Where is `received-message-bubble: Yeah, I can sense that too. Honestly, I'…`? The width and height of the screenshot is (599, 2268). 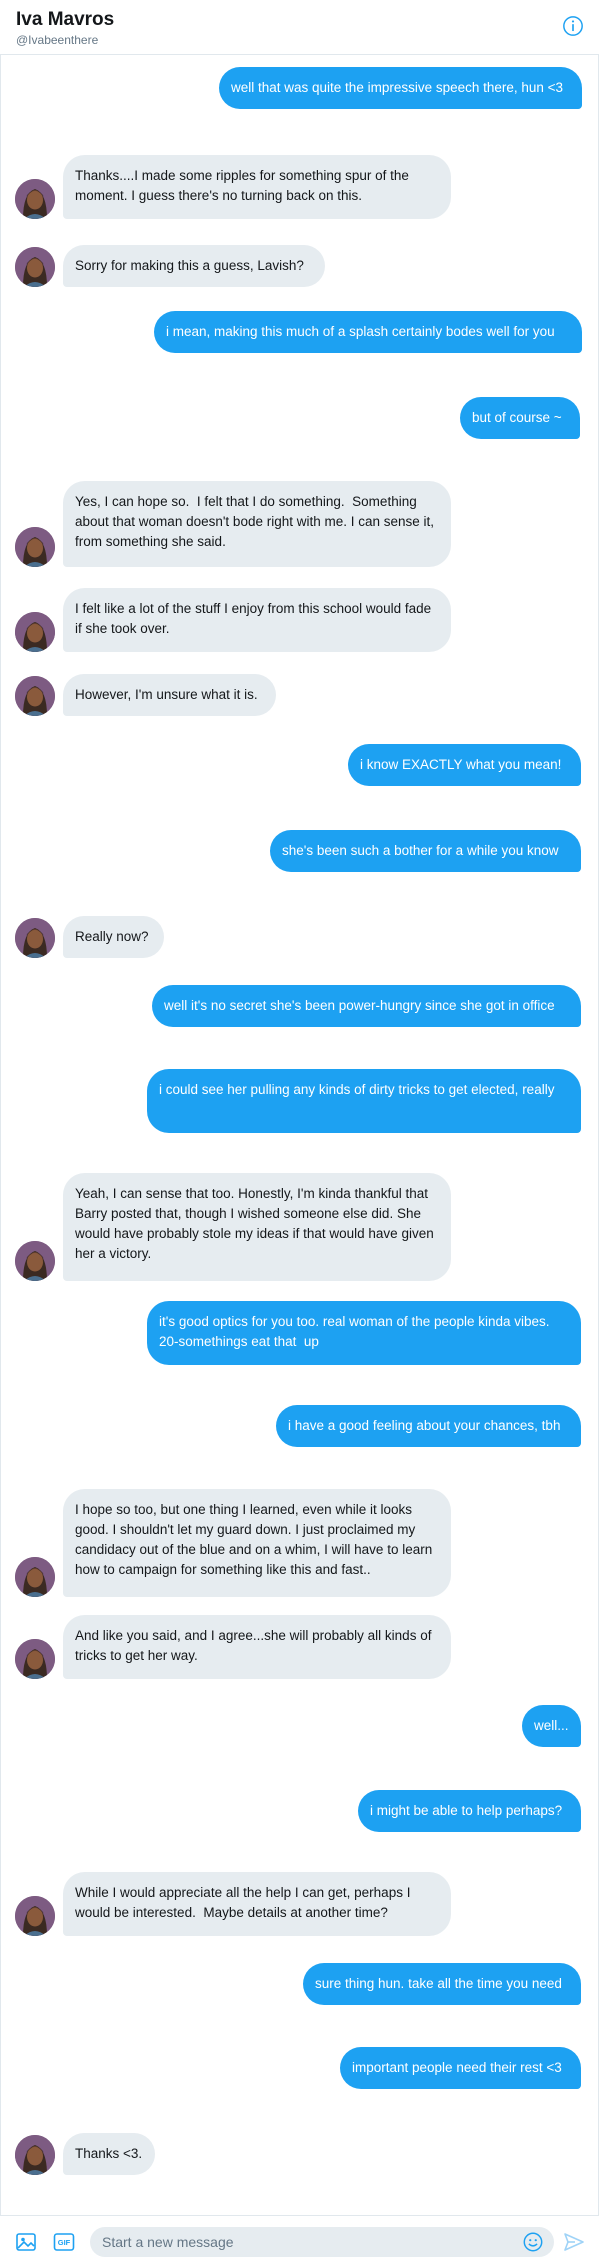
received-message-bubble: Yeah, I can sense that too. Honestly, I'… is located at coordinates (257, 1227).